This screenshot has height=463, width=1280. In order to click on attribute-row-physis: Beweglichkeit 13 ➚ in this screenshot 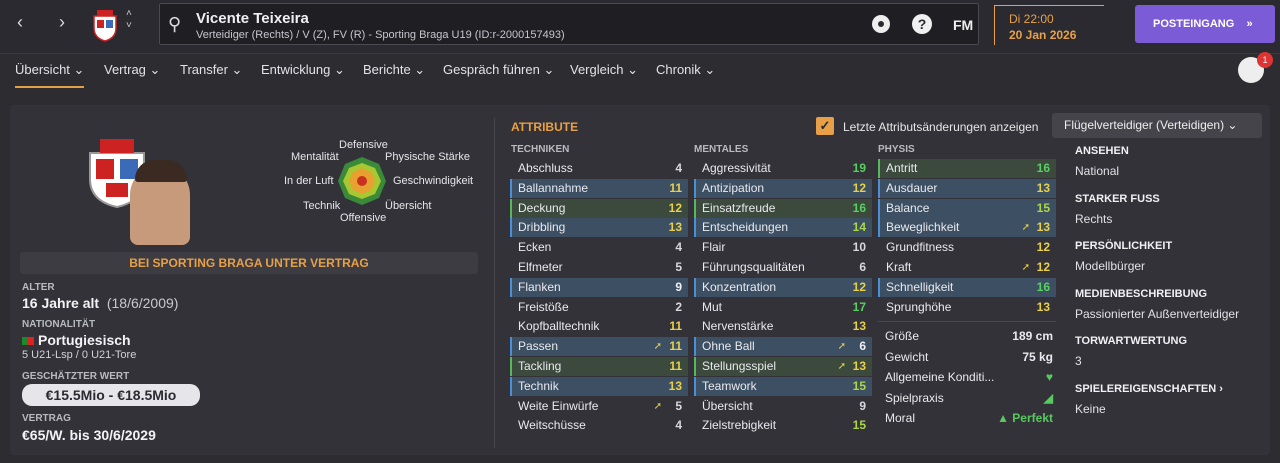, I will do `click(967, 228)`.